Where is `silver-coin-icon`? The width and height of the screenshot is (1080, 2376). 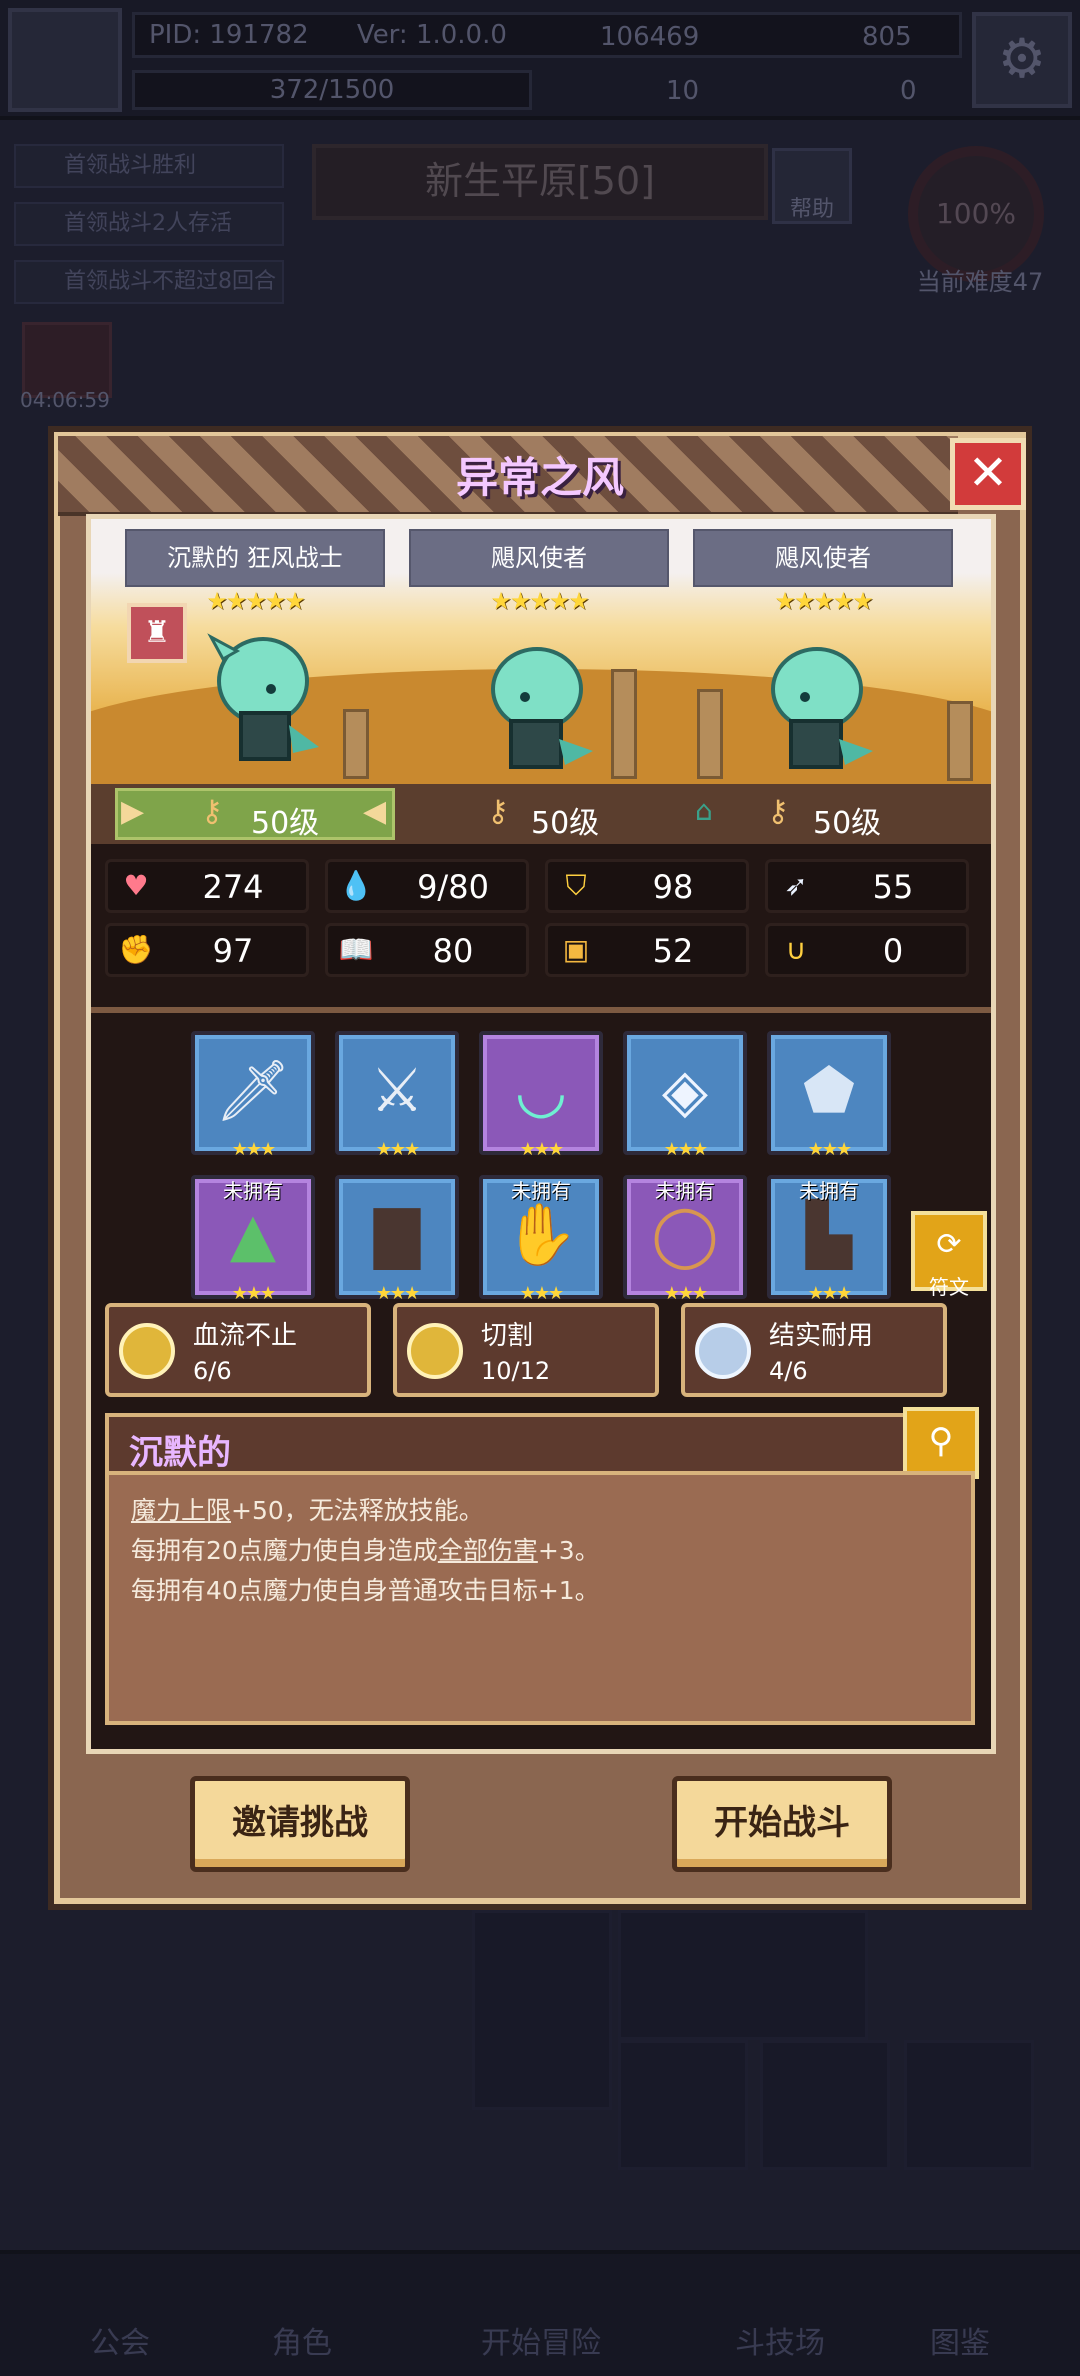
silver-coin-icon is located at coordinates (723, 1351).